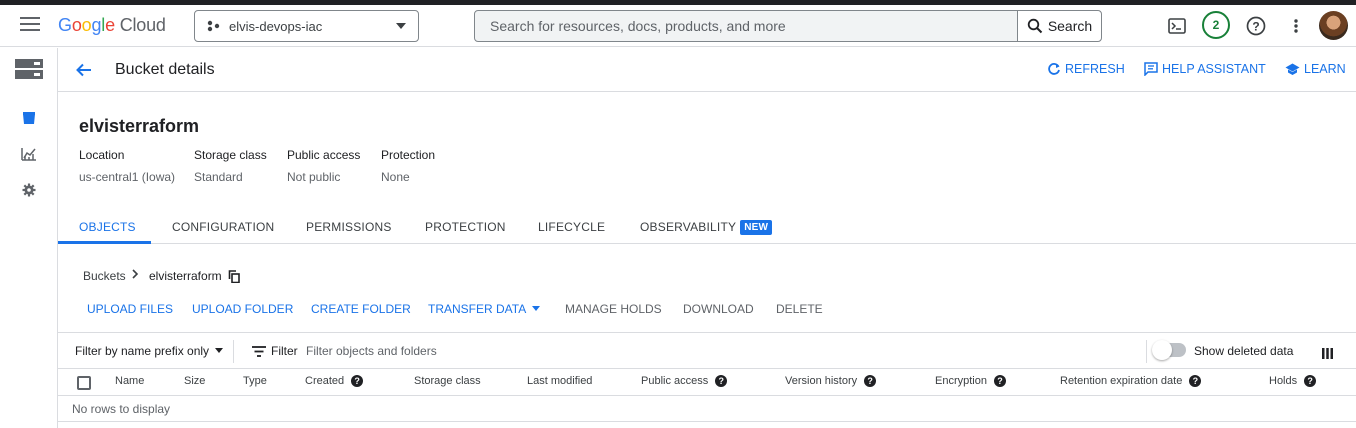 This screenshot has width=1356, height=428. I want to click on column-encryption: Encryption?, so click(970, 381).